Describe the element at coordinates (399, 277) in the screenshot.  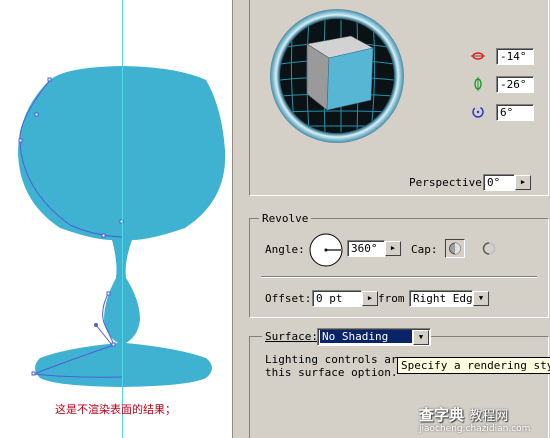
I see `revolve-separator` at that location.